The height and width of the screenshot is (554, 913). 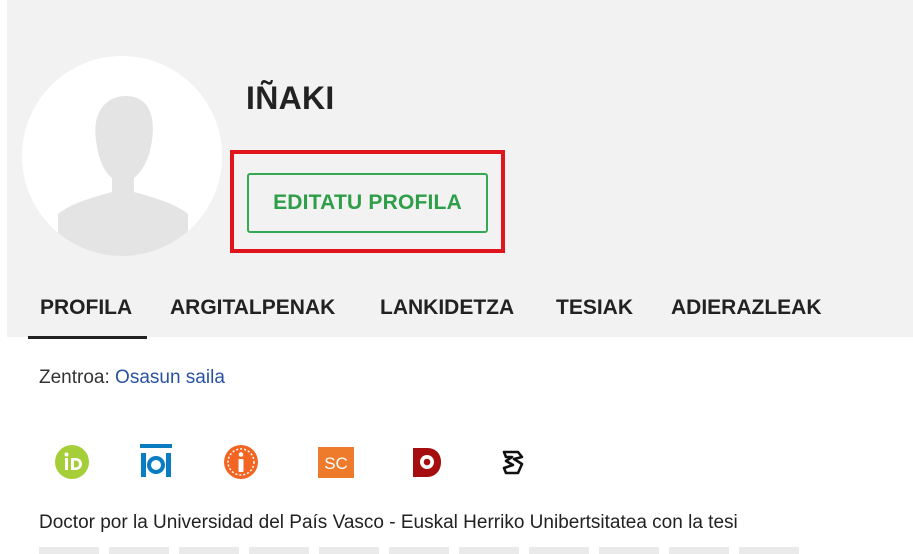 I want to click on identifier-icons: SC, so click(x=456, y=464).